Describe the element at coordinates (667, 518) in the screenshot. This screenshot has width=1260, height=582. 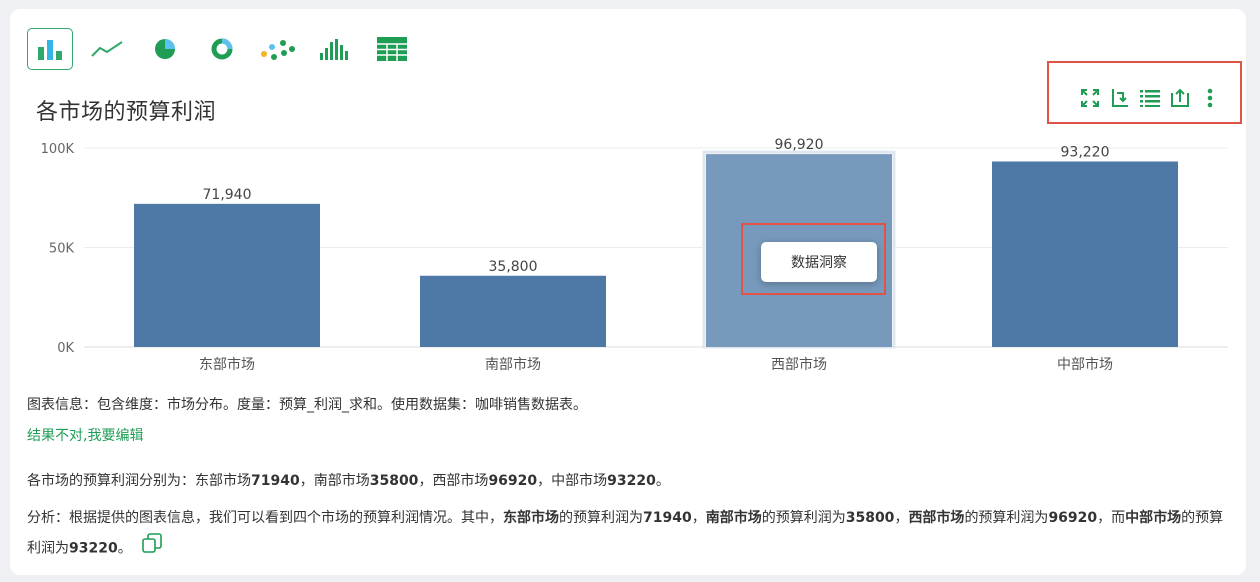
I see `analysis-value: 71940` at that location.